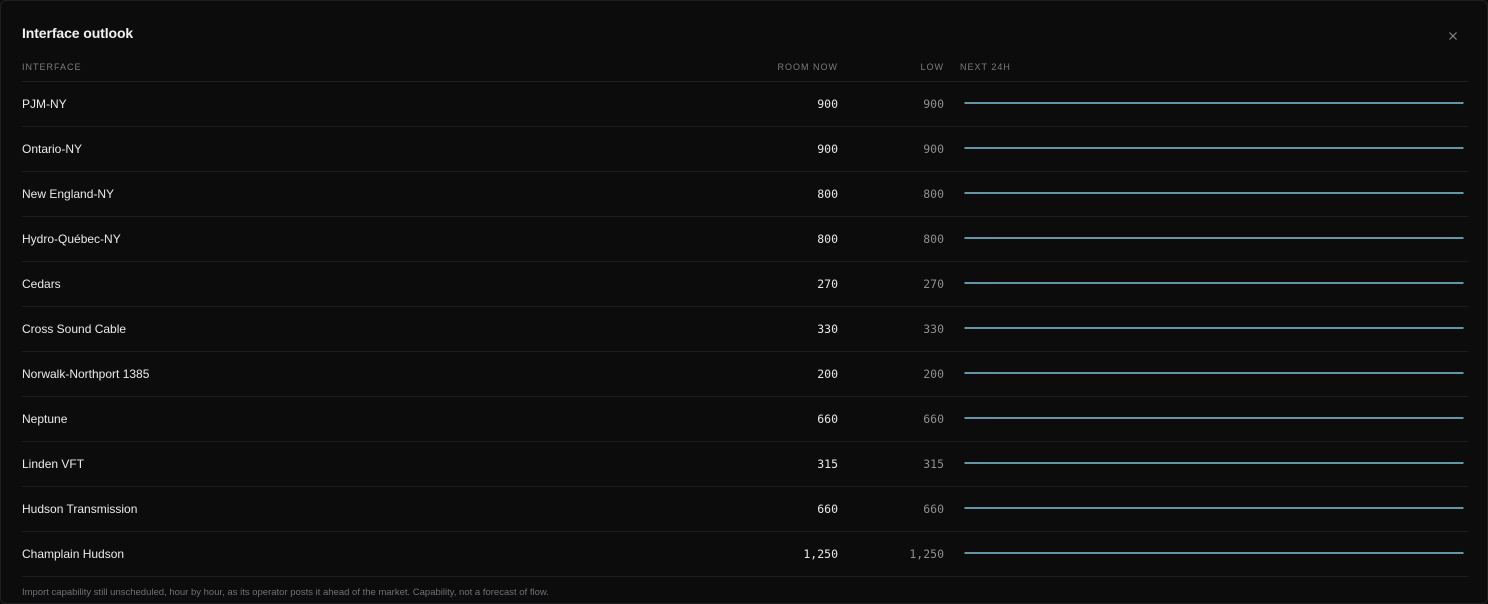 The image size is (1488, 604). I want to click on panel-title: Interface outlook, so click(78, 33).